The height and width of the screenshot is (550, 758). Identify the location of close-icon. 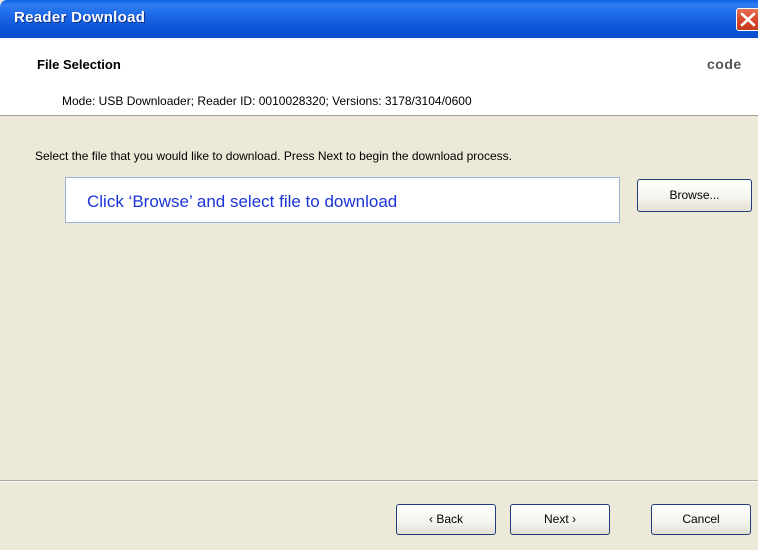
(748, 19).